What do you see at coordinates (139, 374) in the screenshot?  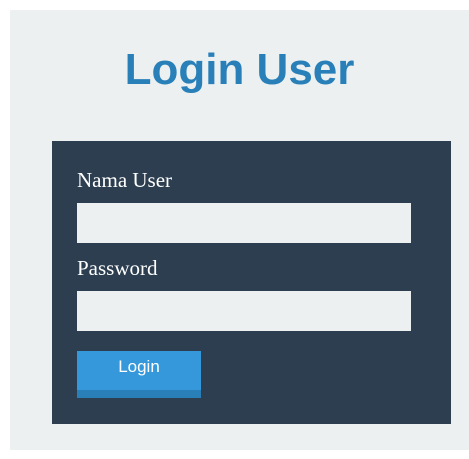 I see `login-button: Login` at bounding box center [139, 374].